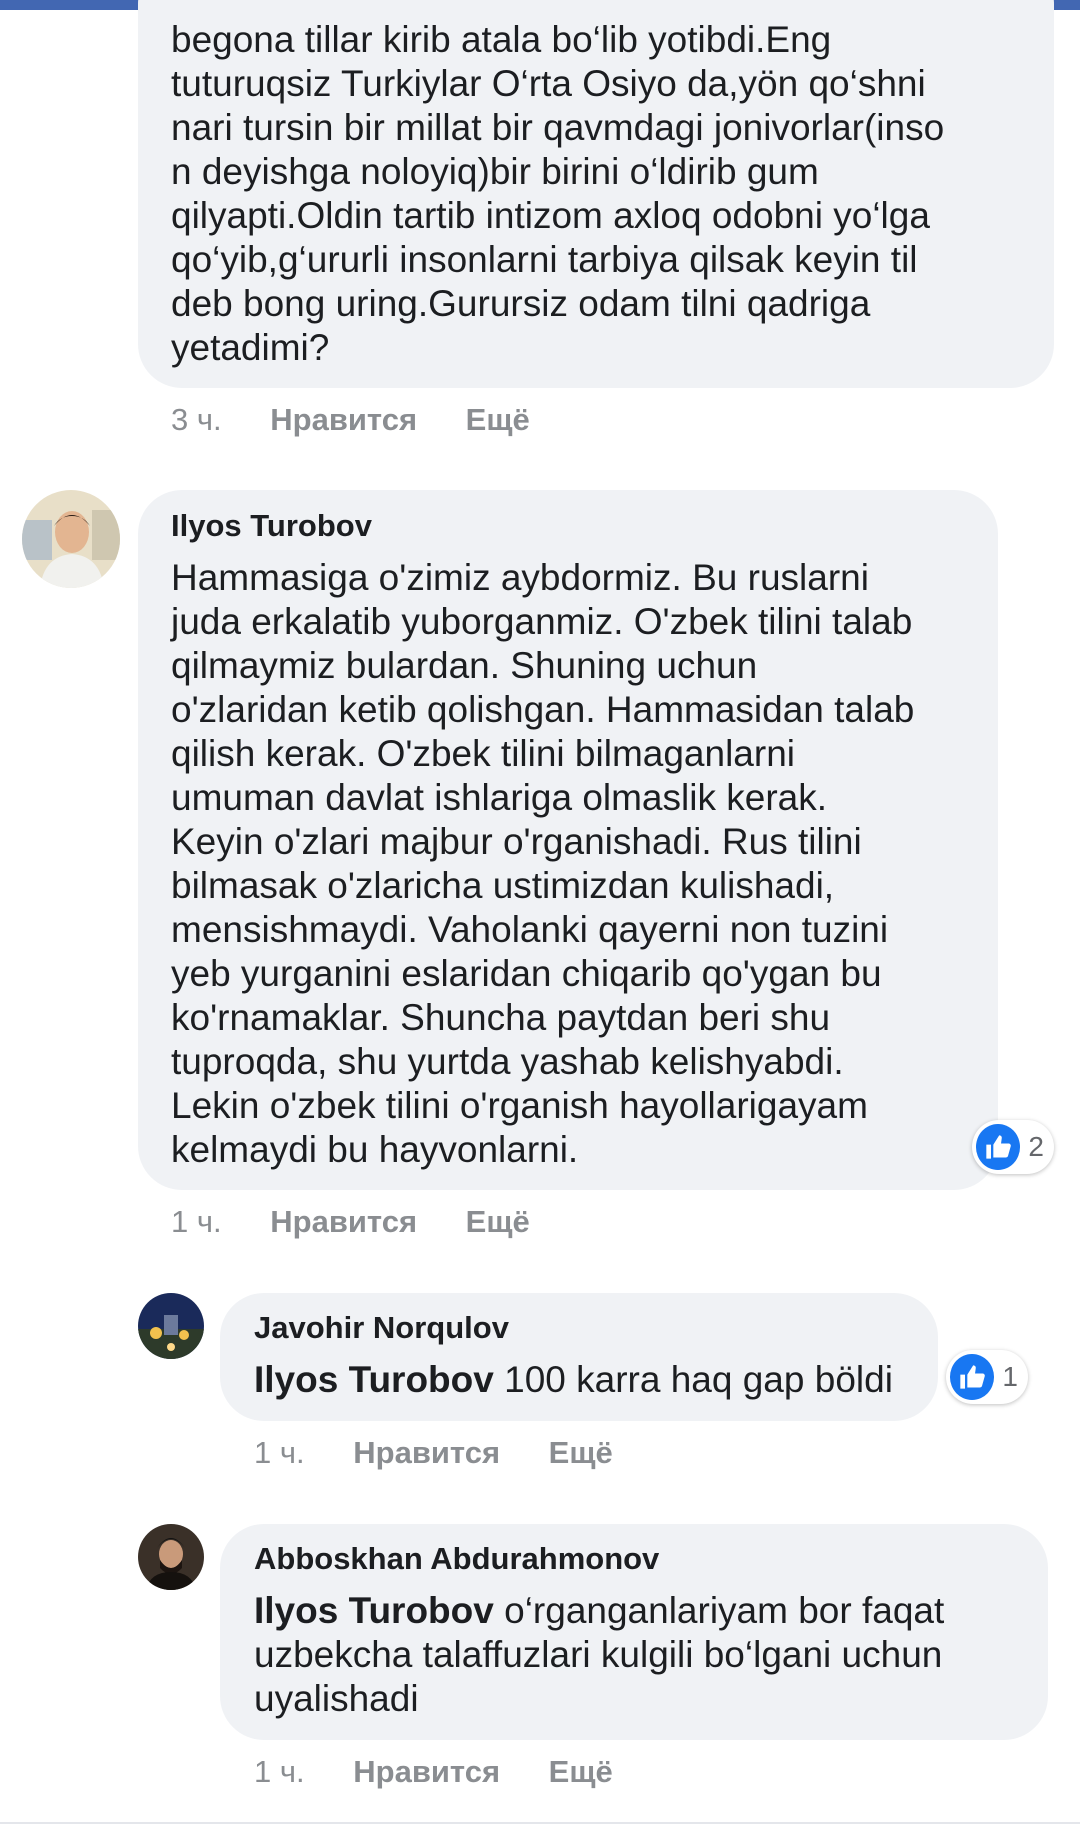 The height and width of the screenshot is (1836, 1080). I want to click on text-line: qilmaymiz bulardan. Shuning uchun, so click(464, 665).